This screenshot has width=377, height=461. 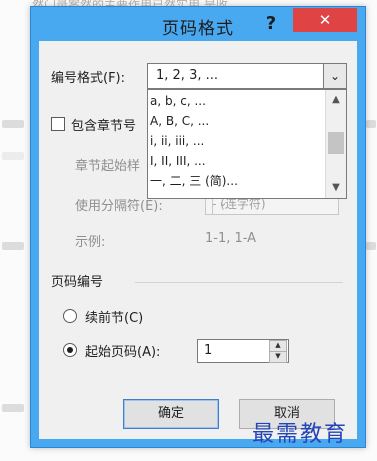 I want to click on start-at-label: 起始页码(A):, so click(x=123, y=352).